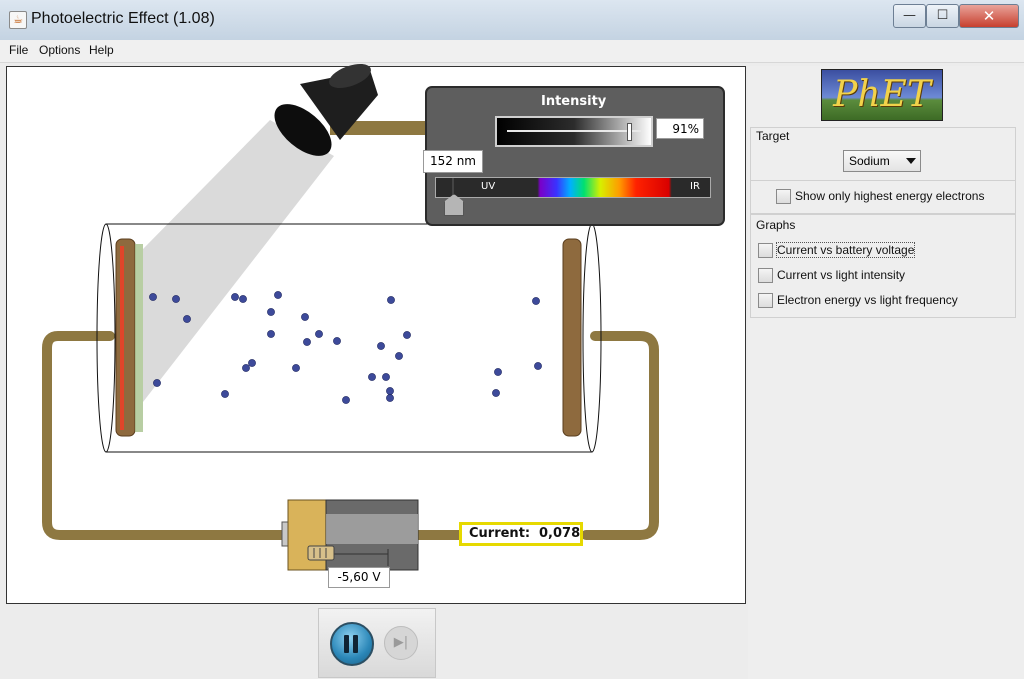 This screenshot has height=679, width=1024. What do you see at coordinates (989, 16) in the screenshot?
I see `close-button: ✕` at bounding box center [989, 16].